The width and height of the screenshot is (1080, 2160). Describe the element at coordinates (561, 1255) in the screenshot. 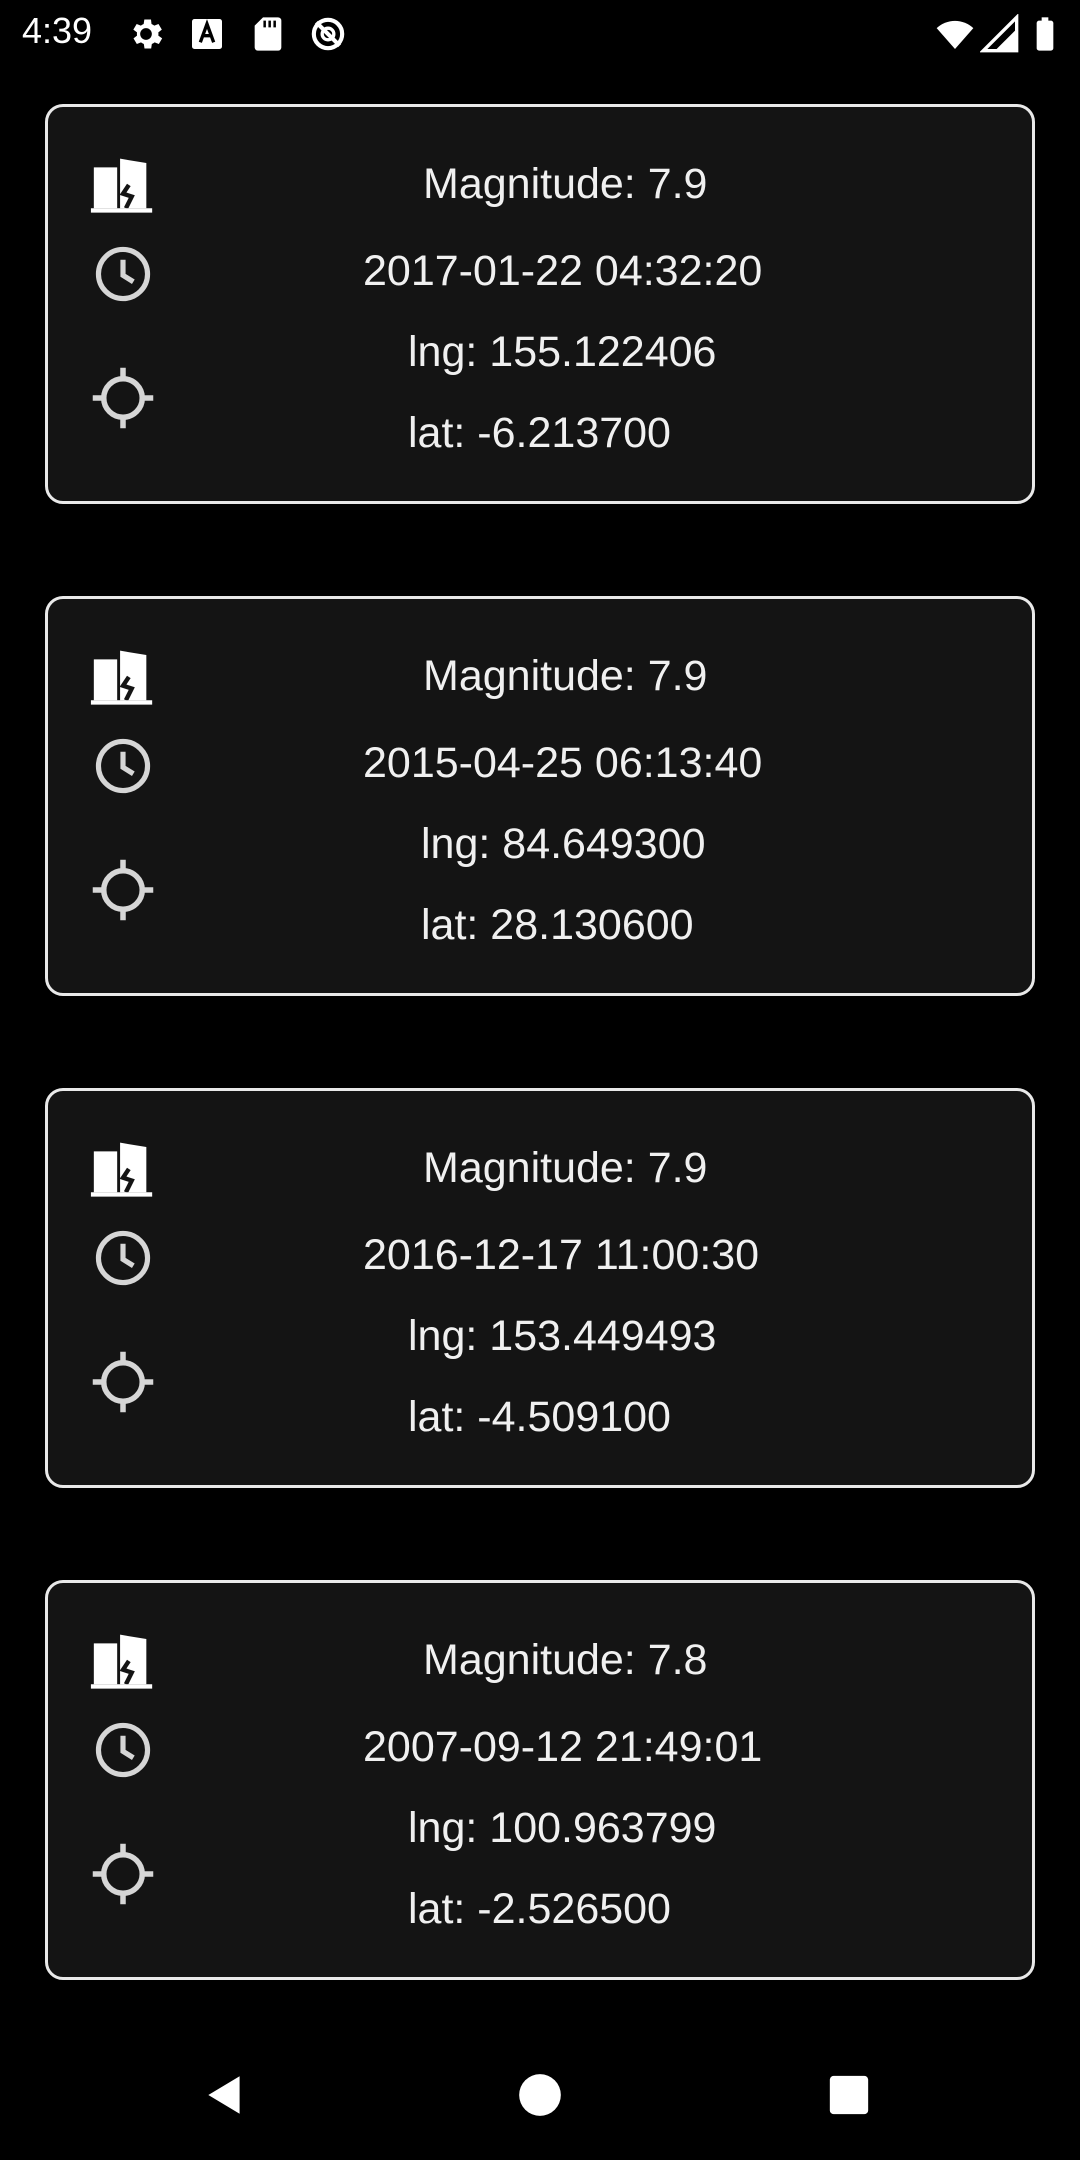

I see `time-label: 2016-12-17 11:00:30` at that location.